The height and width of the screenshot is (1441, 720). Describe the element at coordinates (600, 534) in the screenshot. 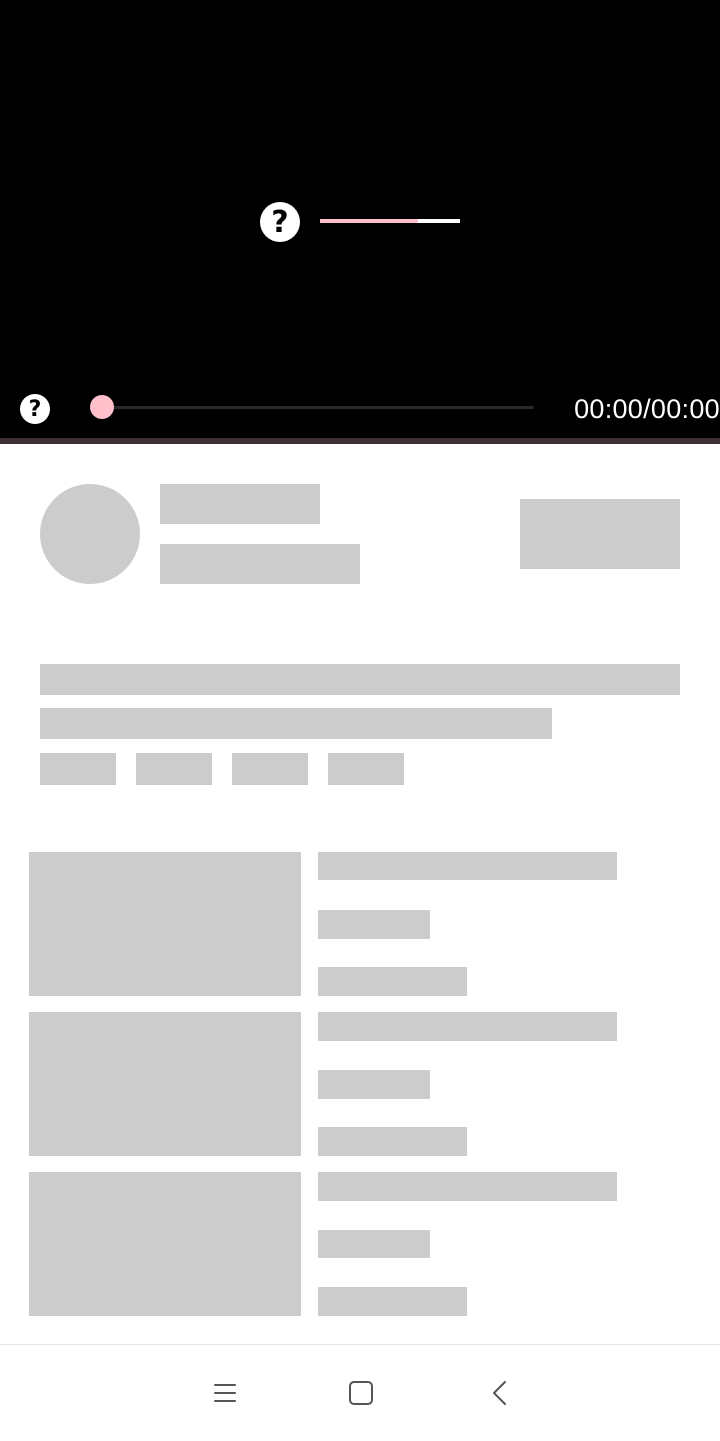

I see `subscribe-button-placeholder` at that location.